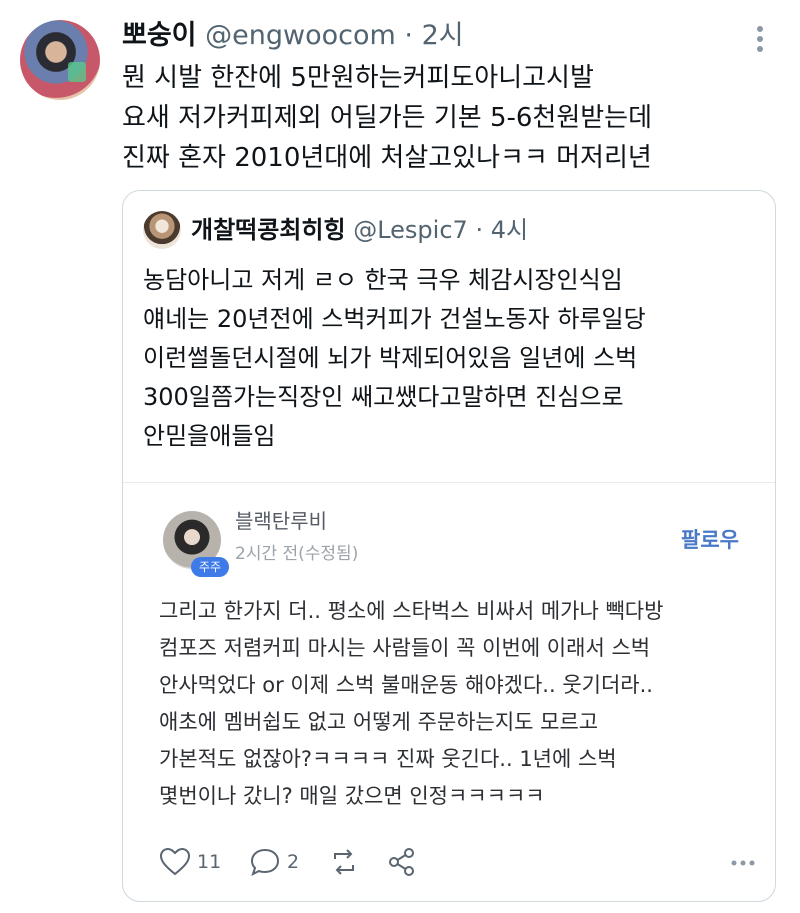 Image resolution: width=800 pixels, height=913 pixels. I want to click on quote-avatar, so click(162, 230).